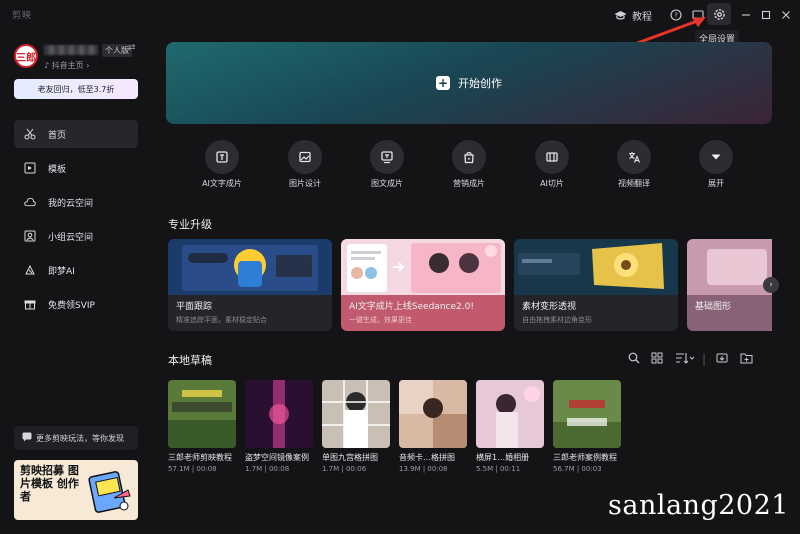 The height and width of the screenshot is (534, 800). I want to click on draft-meta: 57.1M | 00:08, so click(192, 469).